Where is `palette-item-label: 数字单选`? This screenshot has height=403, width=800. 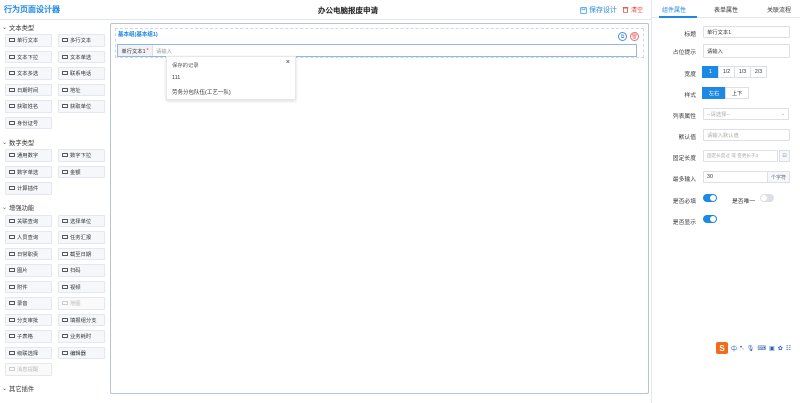
palette-item-label: 数字单选 is located at coordinates (28, 172).